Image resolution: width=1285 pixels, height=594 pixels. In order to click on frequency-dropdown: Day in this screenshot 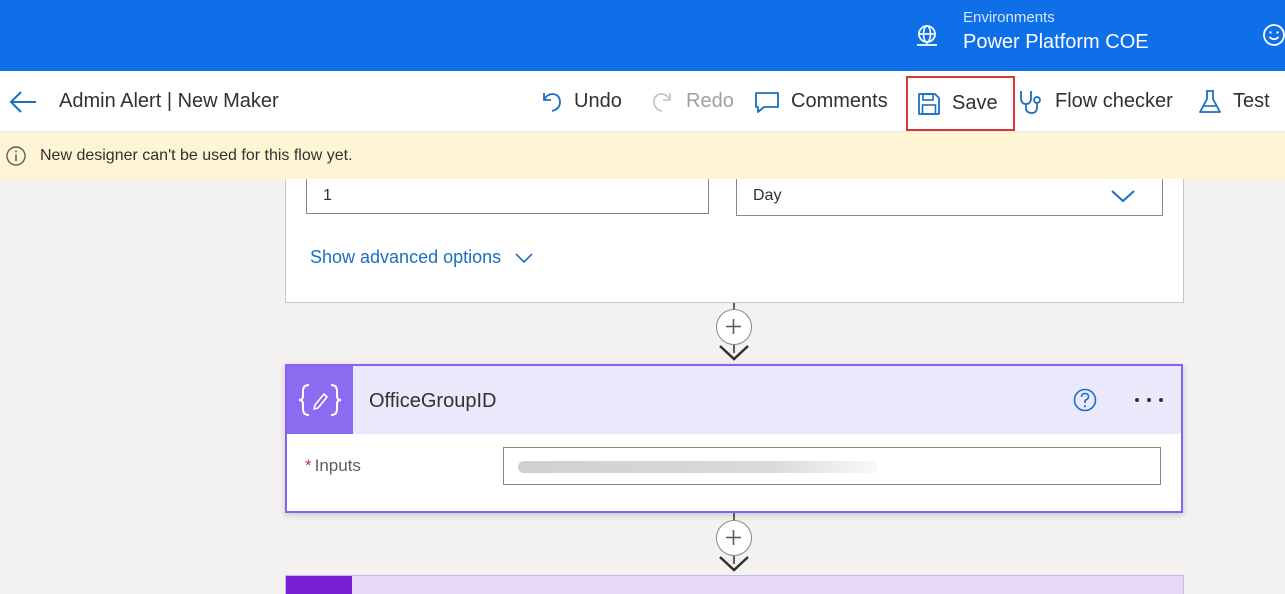, I will do `click(949, 197)`.